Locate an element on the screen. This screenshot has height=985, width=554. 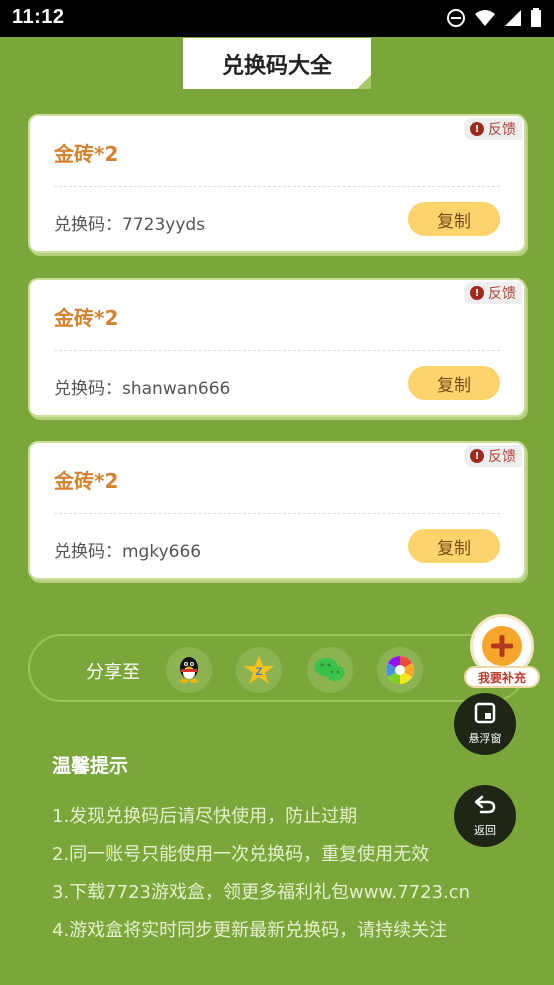
share-bar: 分享至 Z is located at coordinates (277, 668).